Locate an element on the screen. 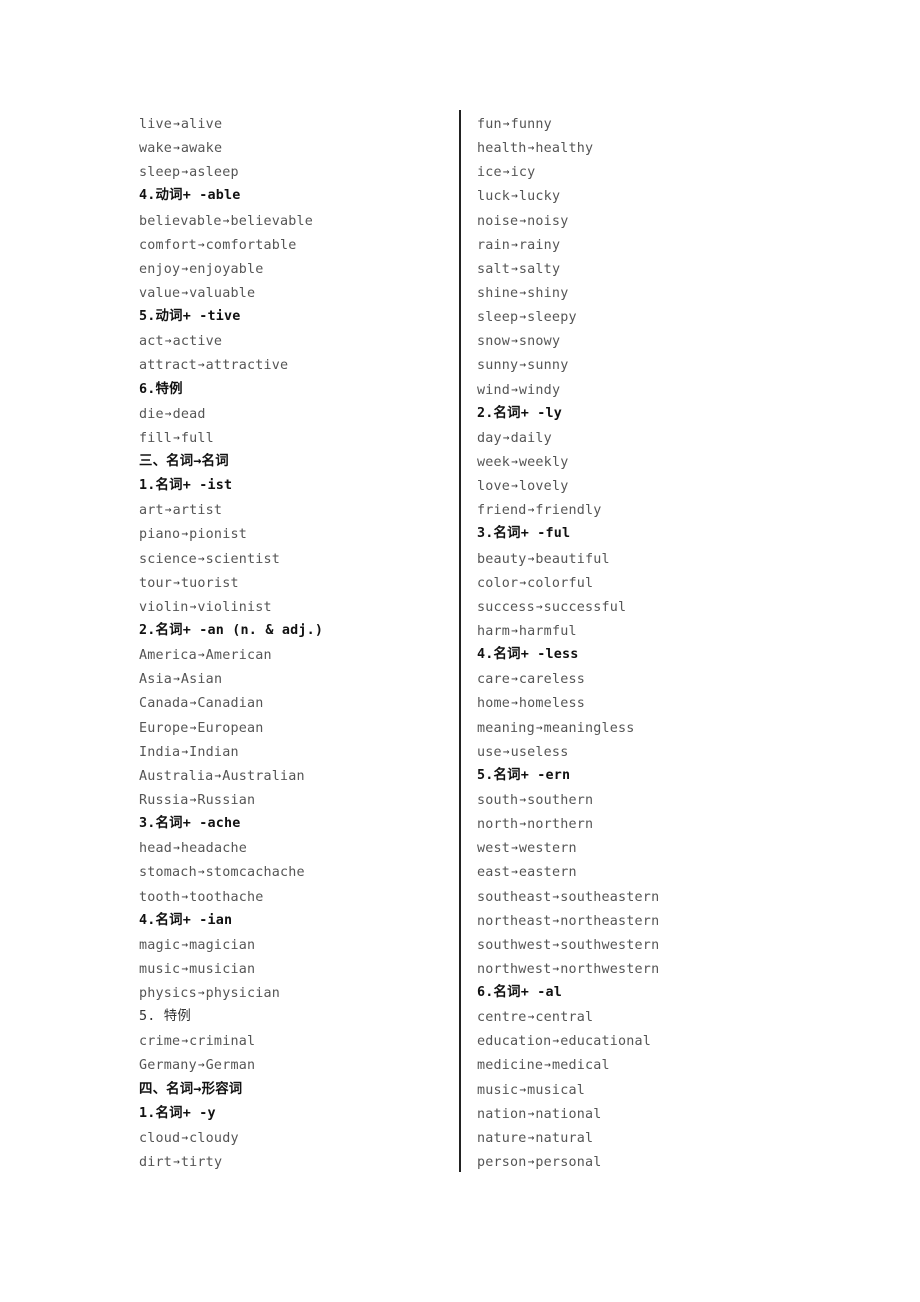 This screenshot has height=1302, width=920. word-pair: centre→central is located at coordinates (642, 1017).